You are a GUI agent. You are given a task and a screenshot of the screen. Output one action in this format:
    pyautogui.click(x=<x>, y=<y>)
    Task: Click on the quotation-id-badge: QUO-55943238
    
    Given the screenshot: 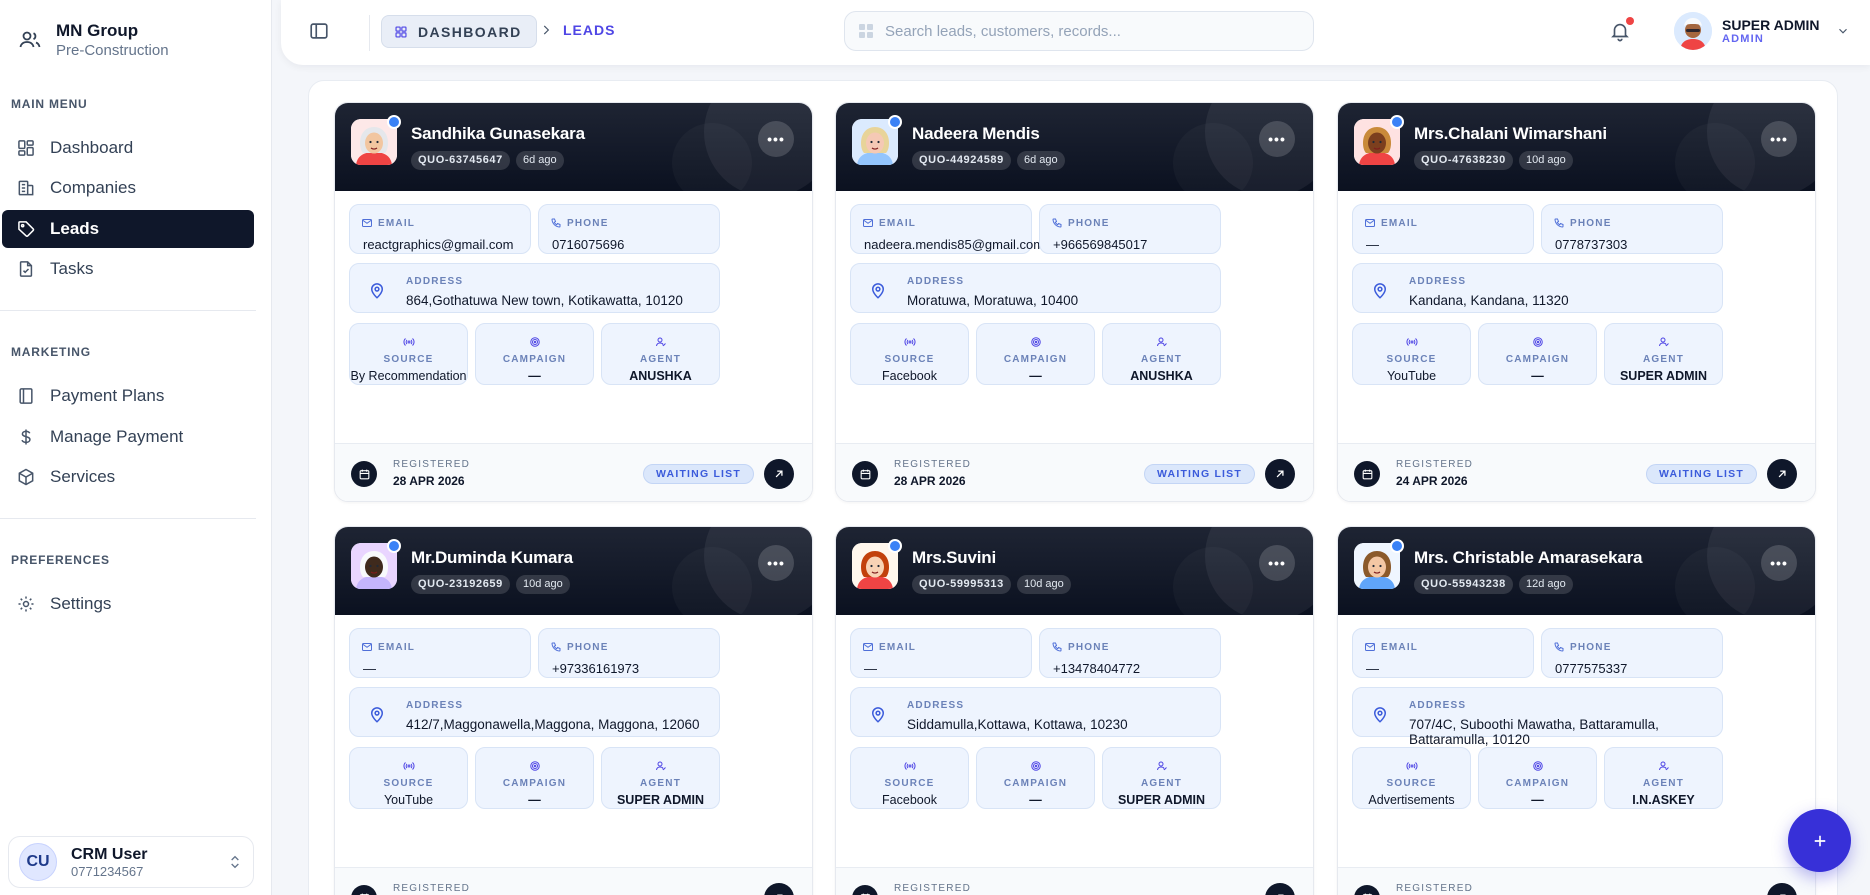 What is the action you would take?
    pyautogui.click(x=1463, y=584)
    